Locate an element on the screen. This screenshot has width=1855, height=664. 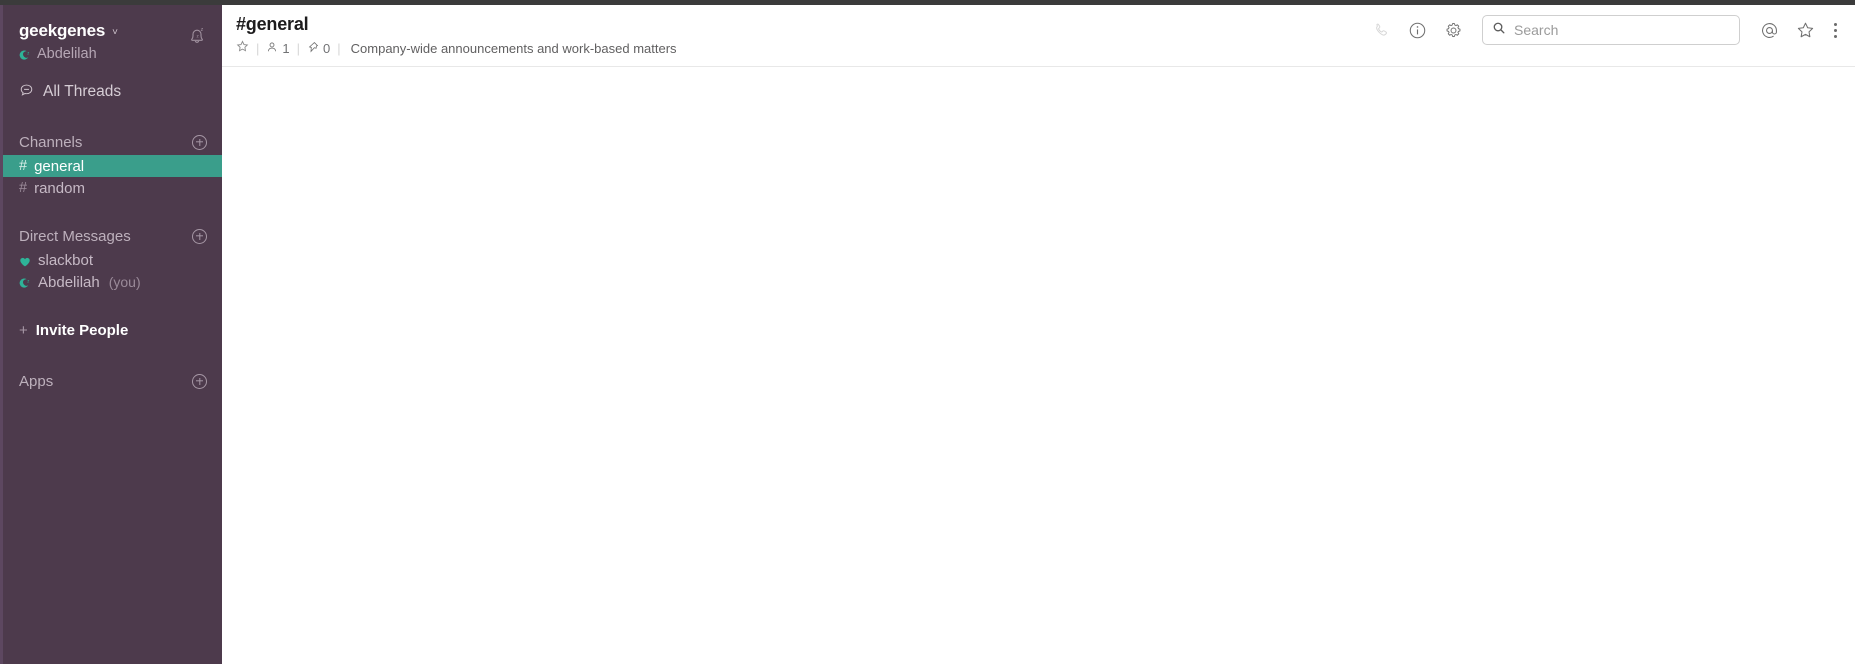
star-outline-icon is located at coordinates (242, 48).